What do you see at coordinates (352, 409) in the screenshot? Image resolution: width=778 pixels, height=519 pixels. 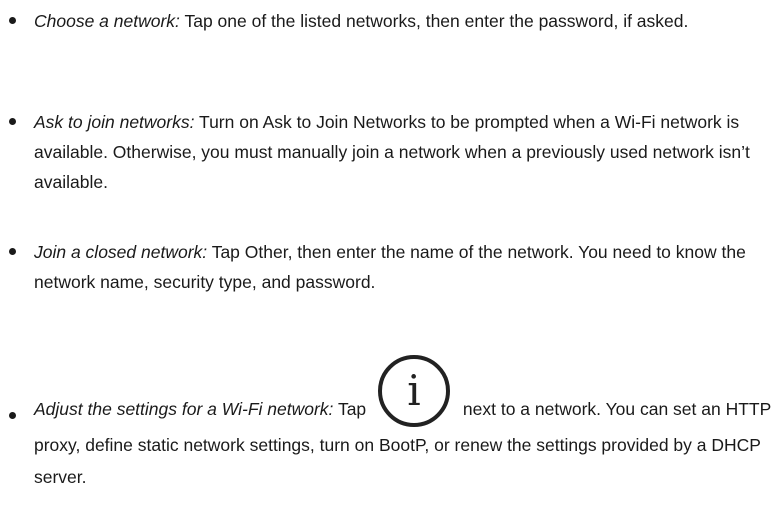 I see `item-text-before: Tap` at bounding box center [352, 409].